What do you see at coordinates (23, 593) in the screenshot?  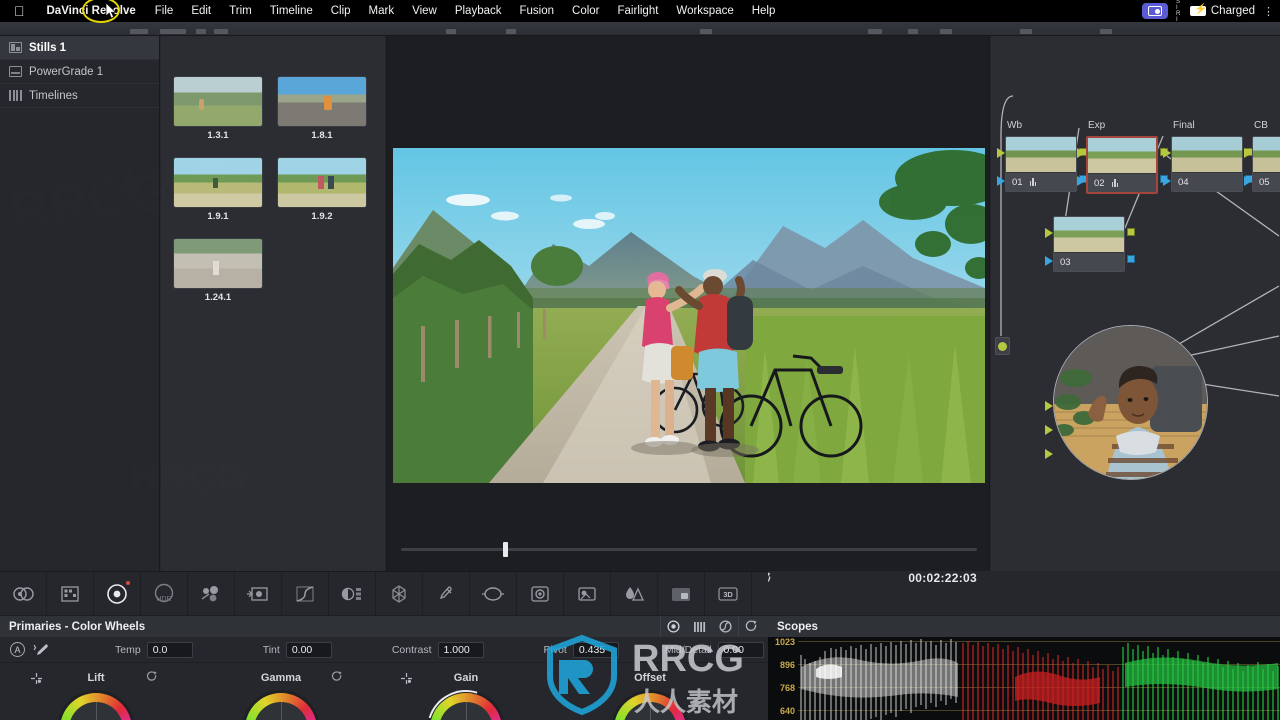 I see `camera-raw-icon` at bounding box center [23, 593].